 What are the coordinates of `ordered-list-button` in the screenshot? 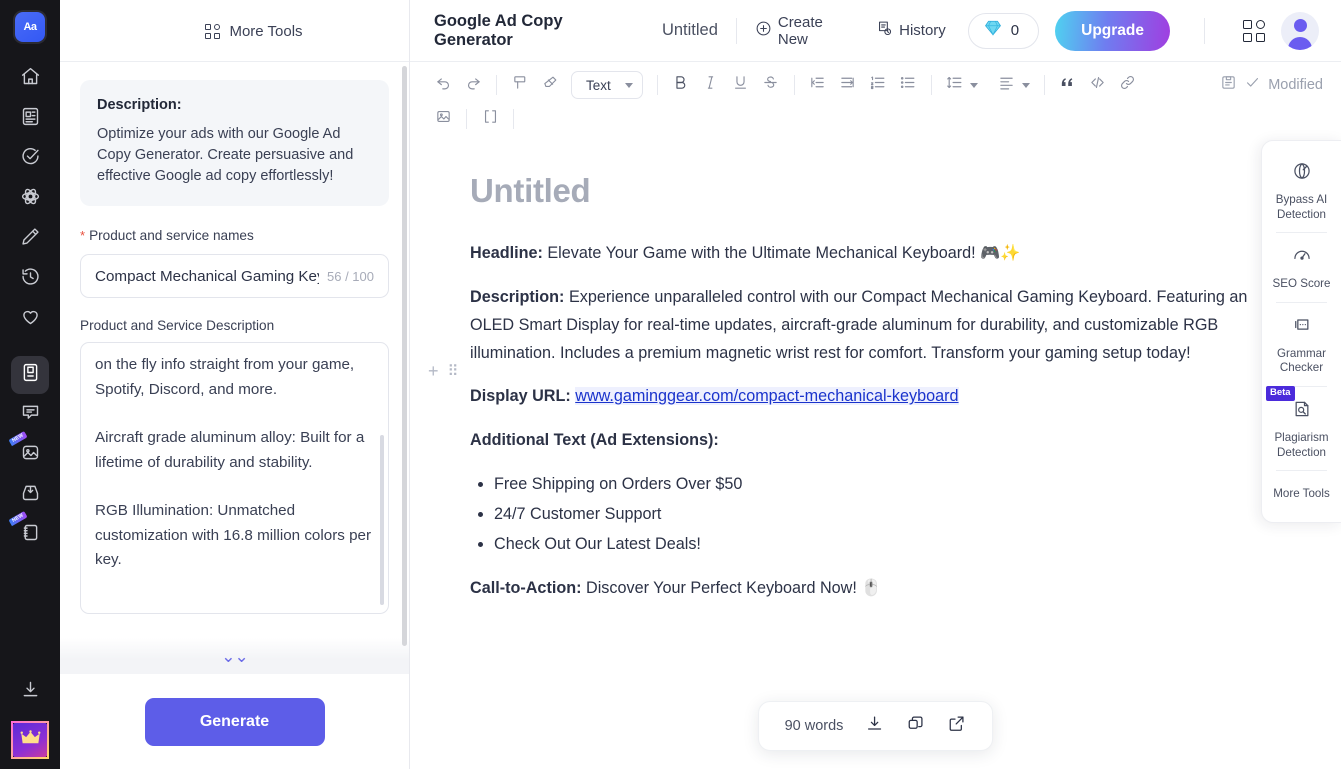 It's located at (878, 85).